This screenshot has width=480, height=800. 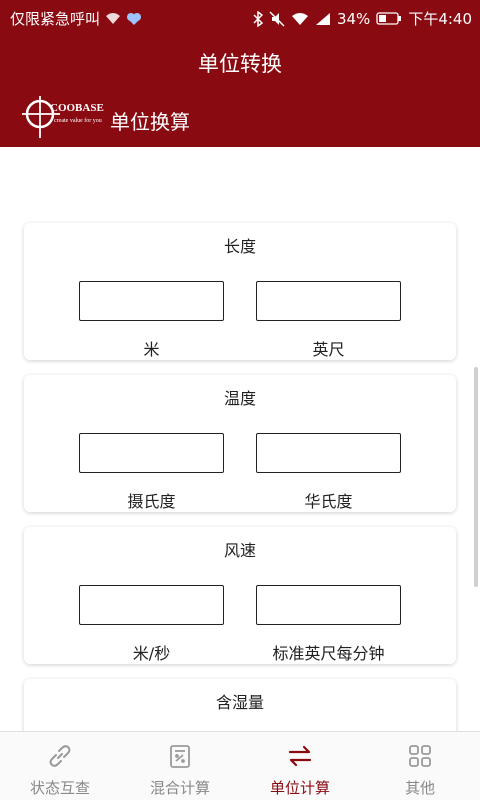 What do you see at coordinates (277, 18) in the screenshot?
I see `mute-icon` at bounding box center [277, 18].